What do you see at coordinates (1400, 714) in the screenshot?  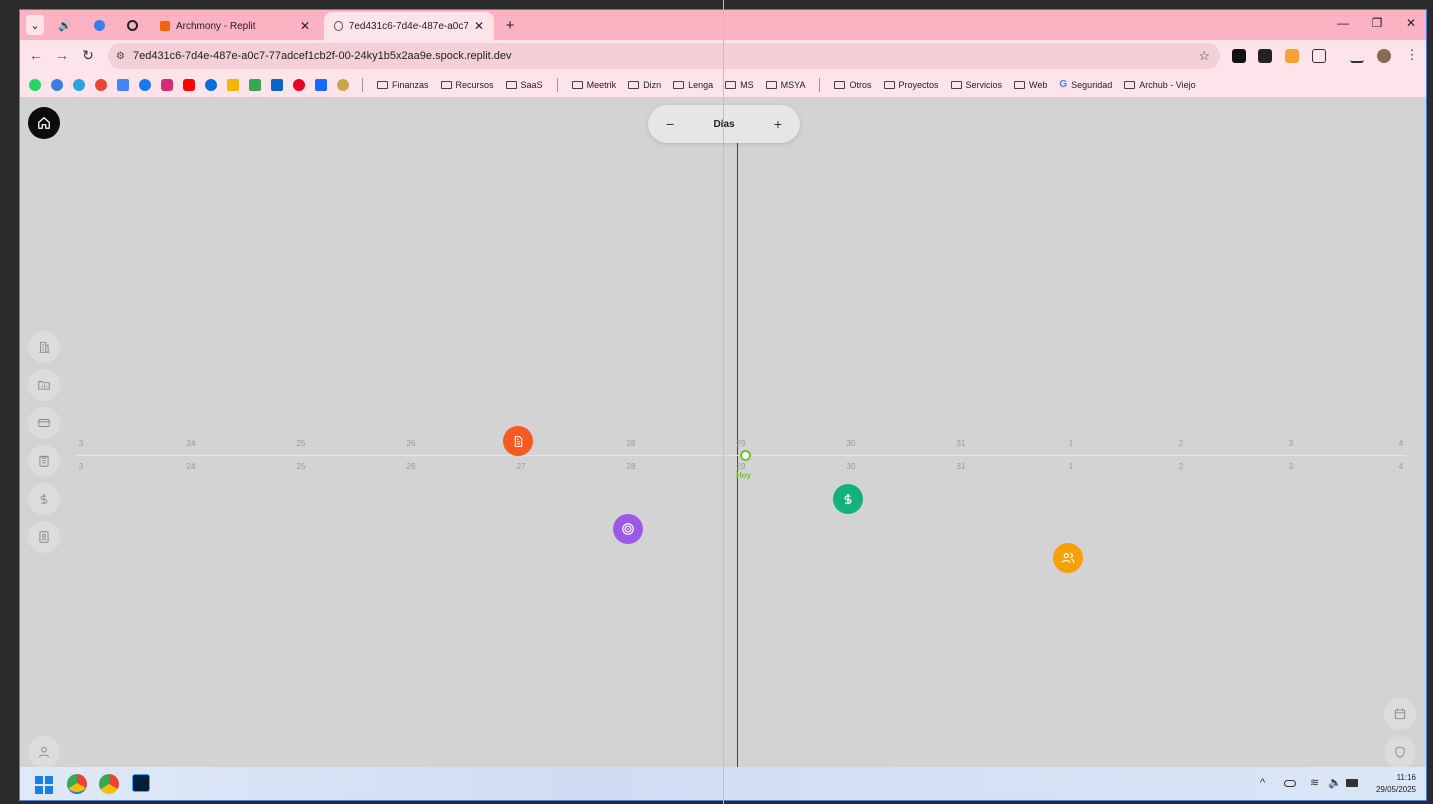 I see `calendar-button` at bounding box center [1400, 714].